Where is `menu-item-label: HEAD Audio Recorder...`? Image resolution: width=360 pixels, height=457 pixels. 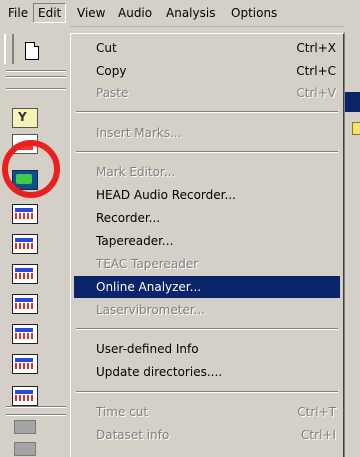 menu-item-label: HEAD Audio Recorder... is located at coordinates (166, 195).